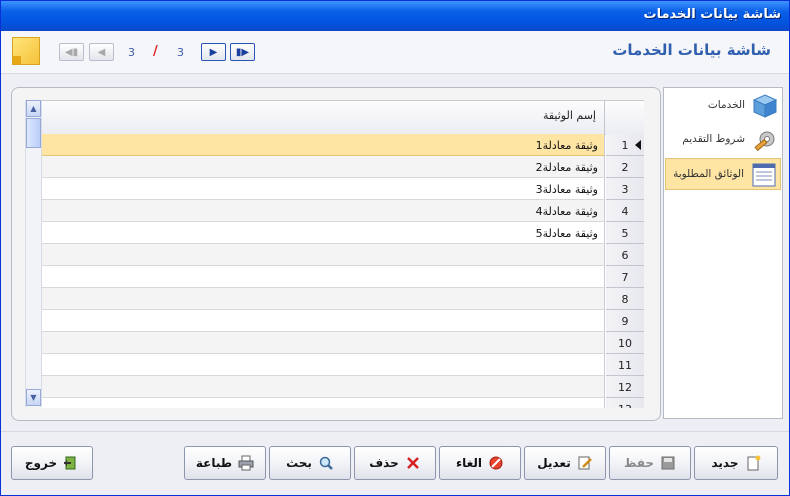 This screenshot has height=496, width=790. I want to click on table-row: 12, so click(343, 387).